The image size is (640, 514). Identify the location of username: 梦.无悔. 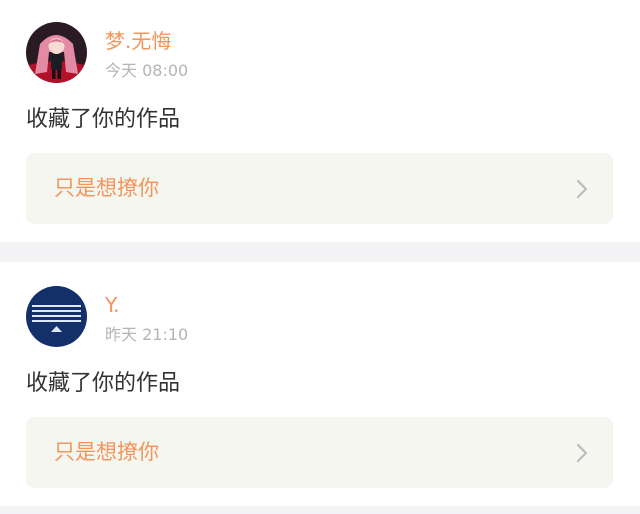
(138, 41).